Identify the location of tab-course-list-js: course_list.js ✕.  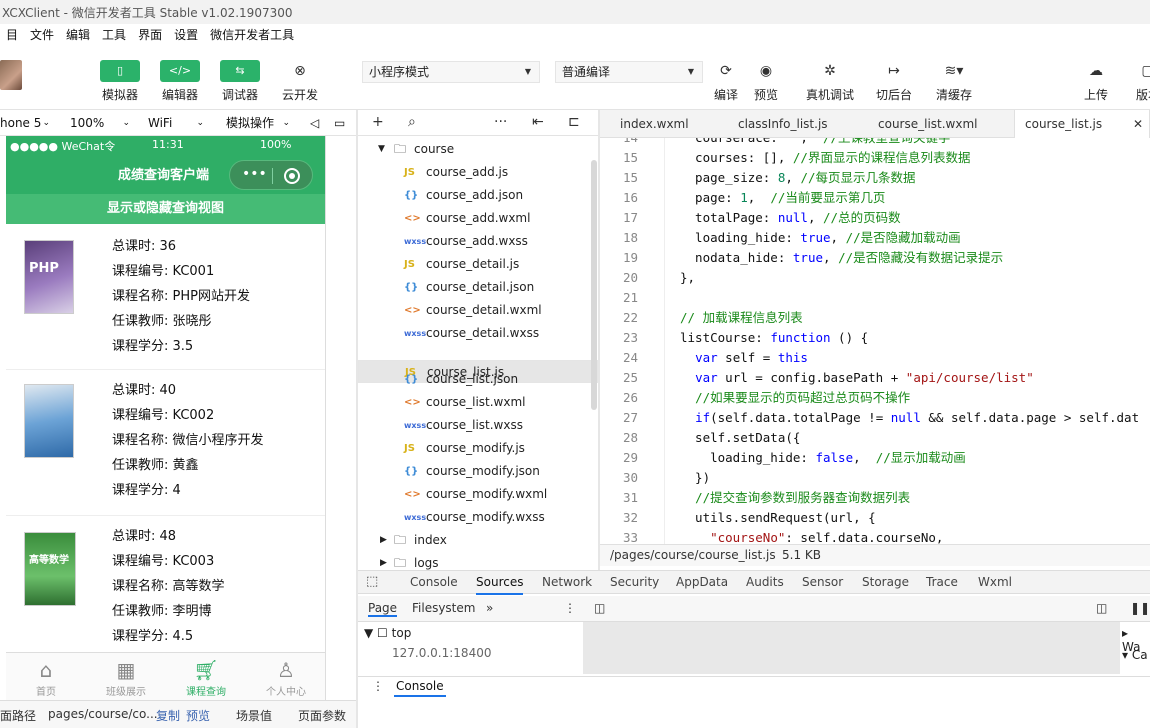
(1082, 124).